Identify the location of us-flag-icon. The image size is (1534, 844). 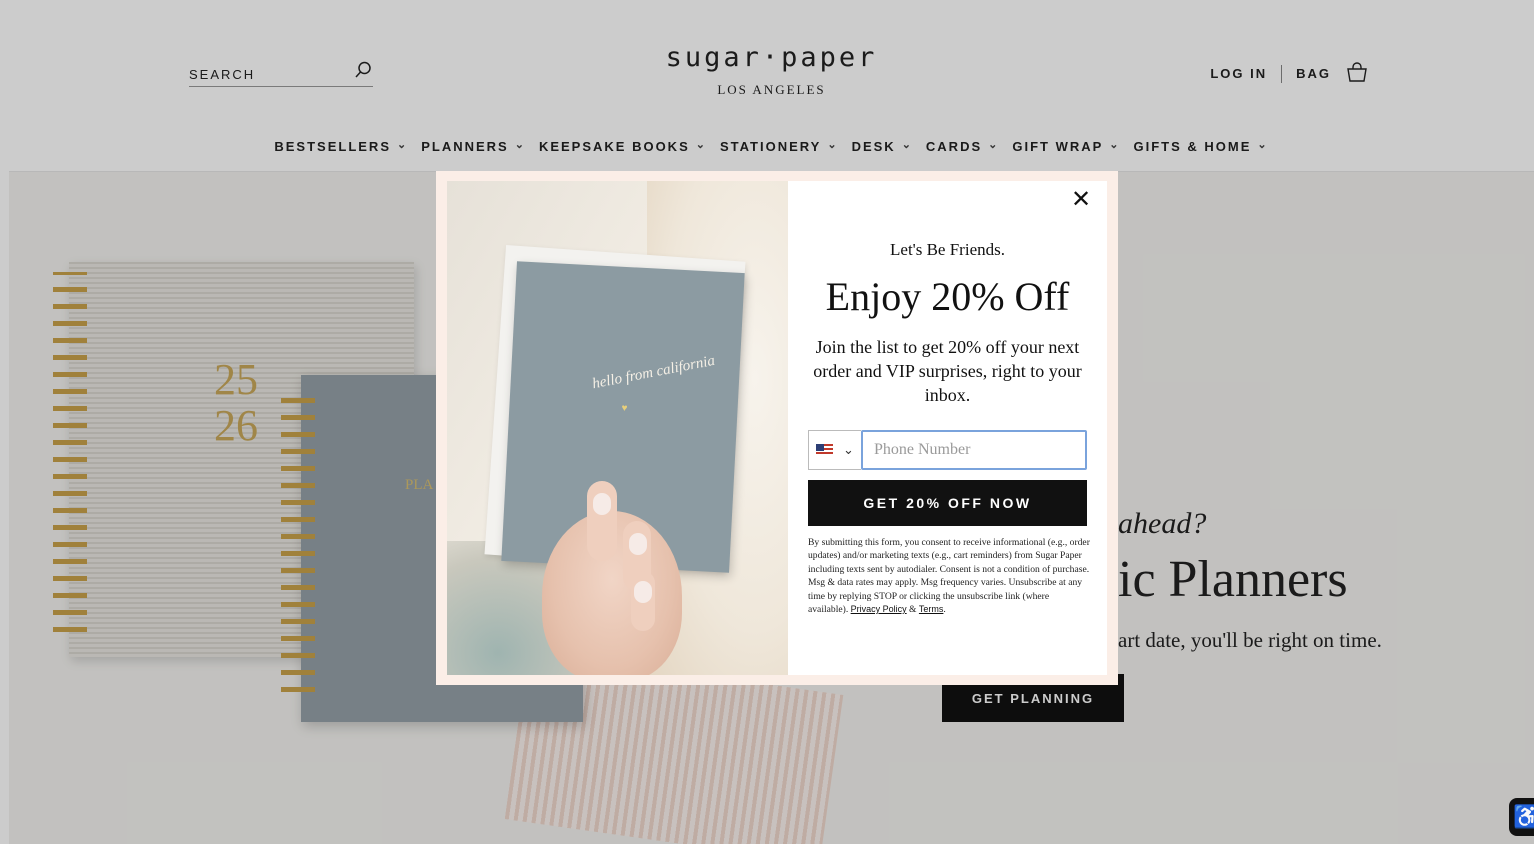
(825, 450).